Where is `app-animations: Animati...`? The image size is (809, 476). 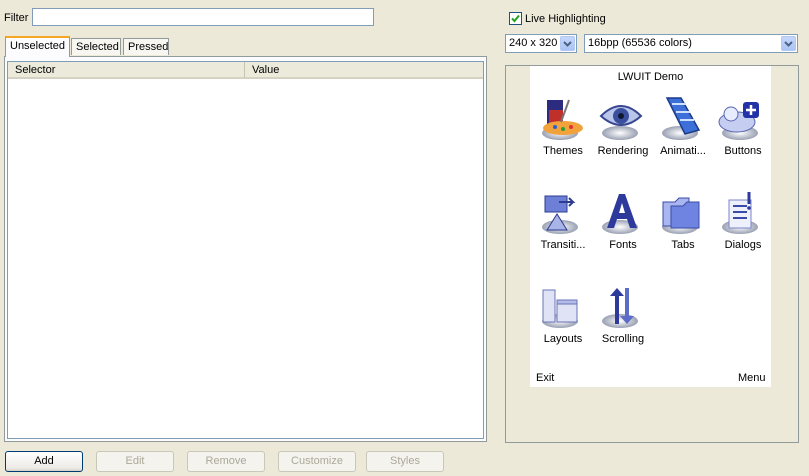 app-animations: Animati... is located at coordinates (683, 126).